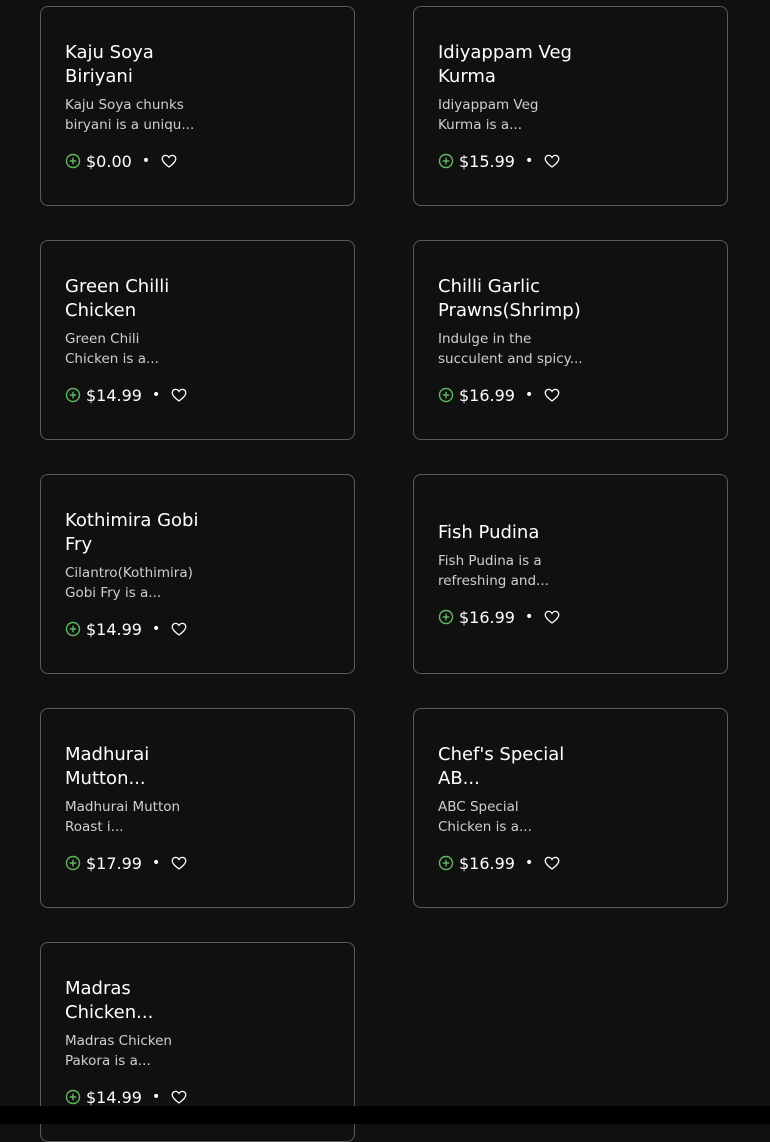  Describe the element at coordinates (132, 532) in the screenshot. I see `item-title: Kothimira Gobi Fry` at that location.